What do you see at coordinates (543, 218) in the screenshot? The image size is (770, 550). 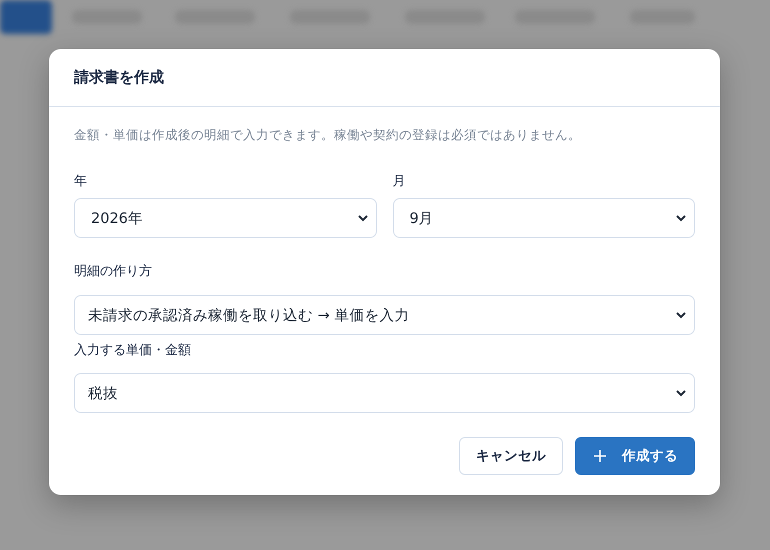 I see `dropdown-select: 9月` at bounding box center [543, 218].